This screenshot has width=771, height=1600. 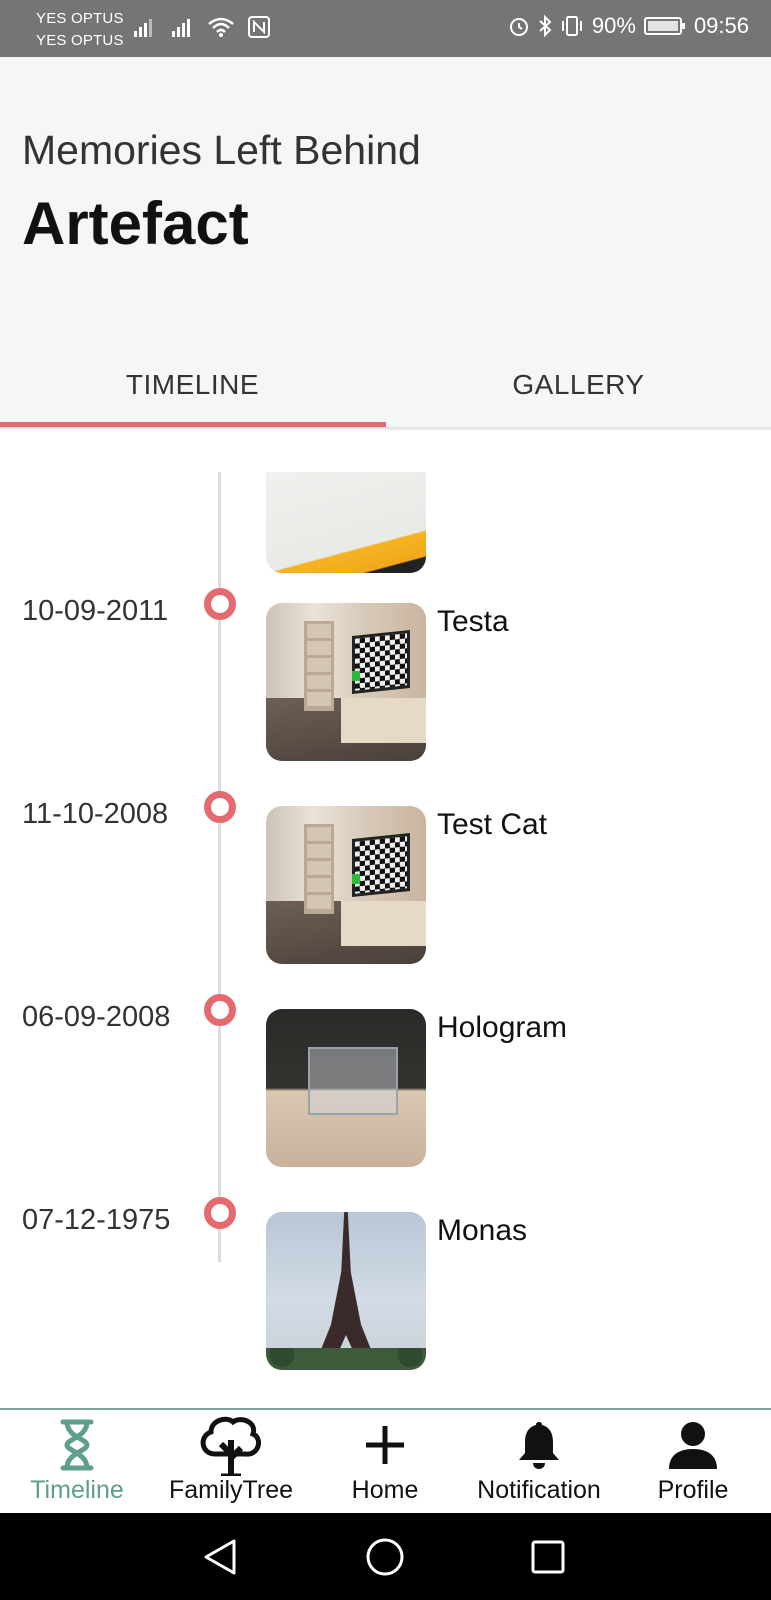 I want to click on wifi-icon, so click(x=221, y=27).